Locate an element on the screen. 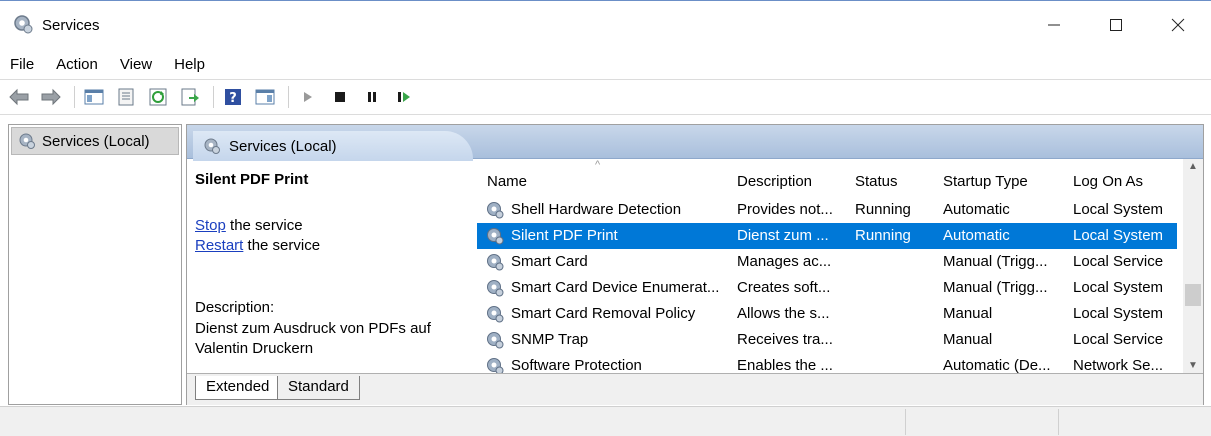 The width and height of the screenshot is (1211, 436). help-icon: ? is located at coordinates (233, 97).